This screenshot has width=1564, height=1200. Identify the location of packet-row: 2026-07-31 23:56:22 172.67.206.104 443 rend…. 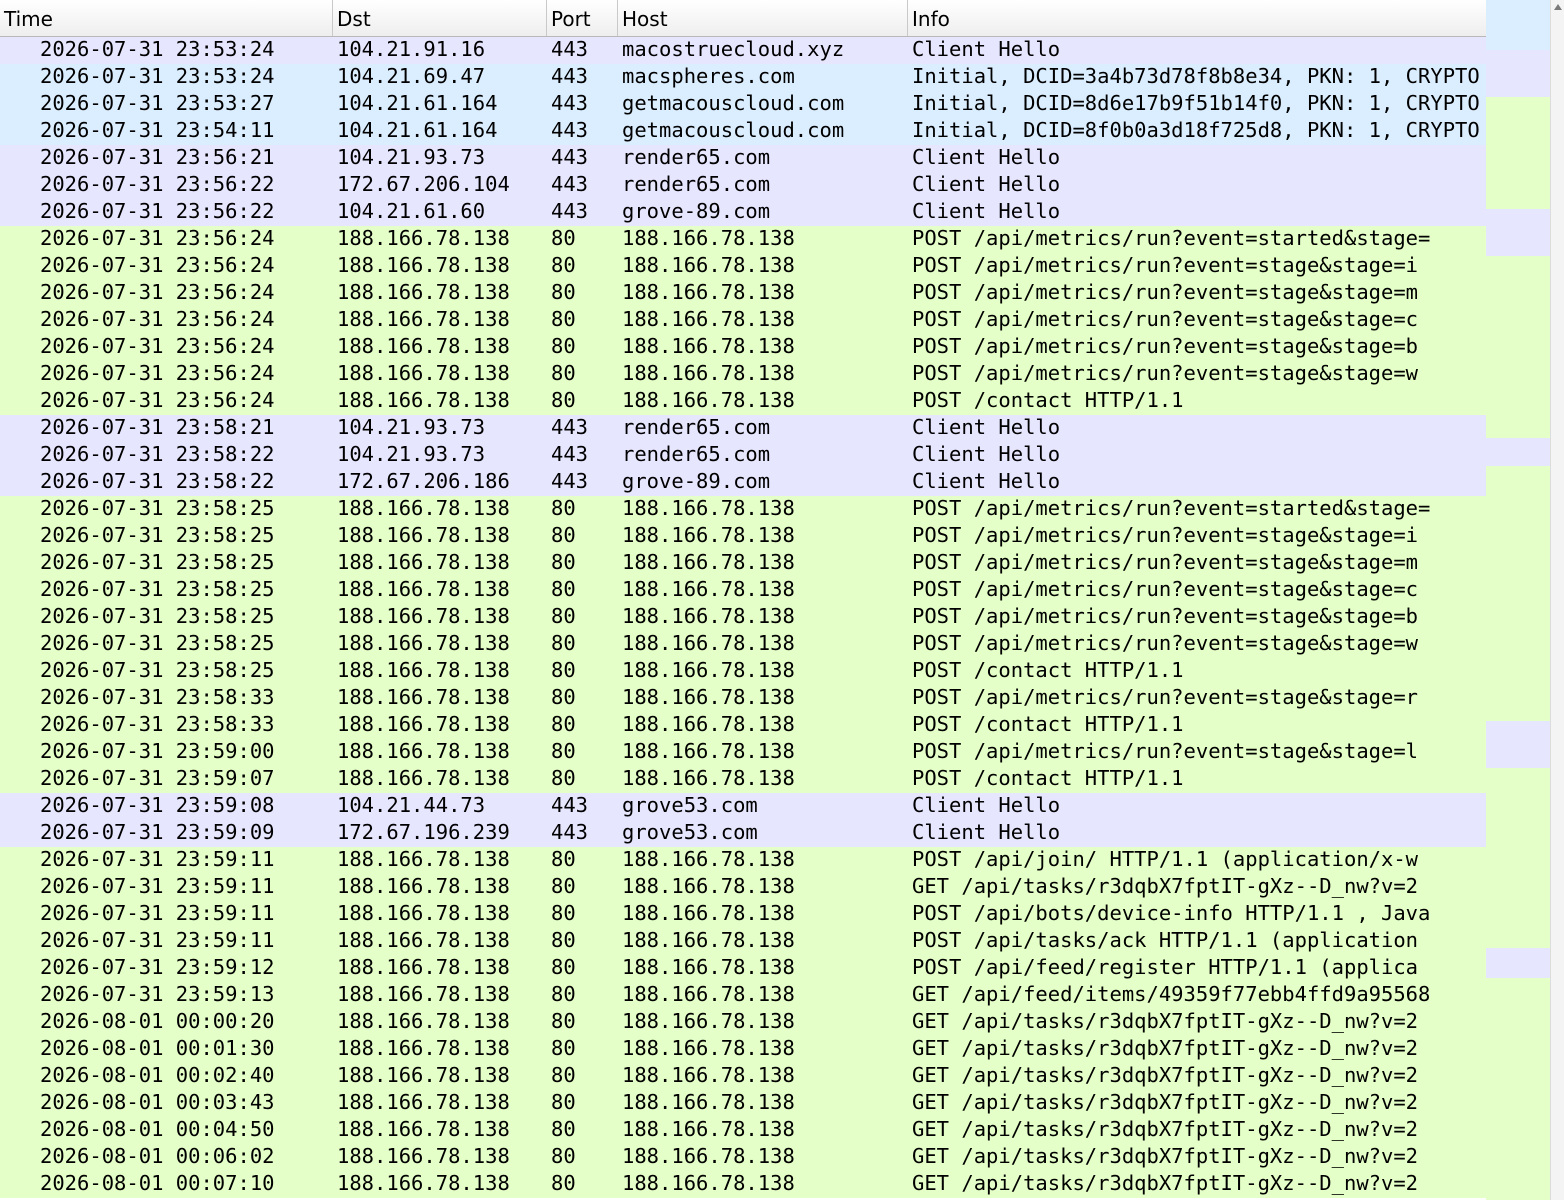
(743, 185).